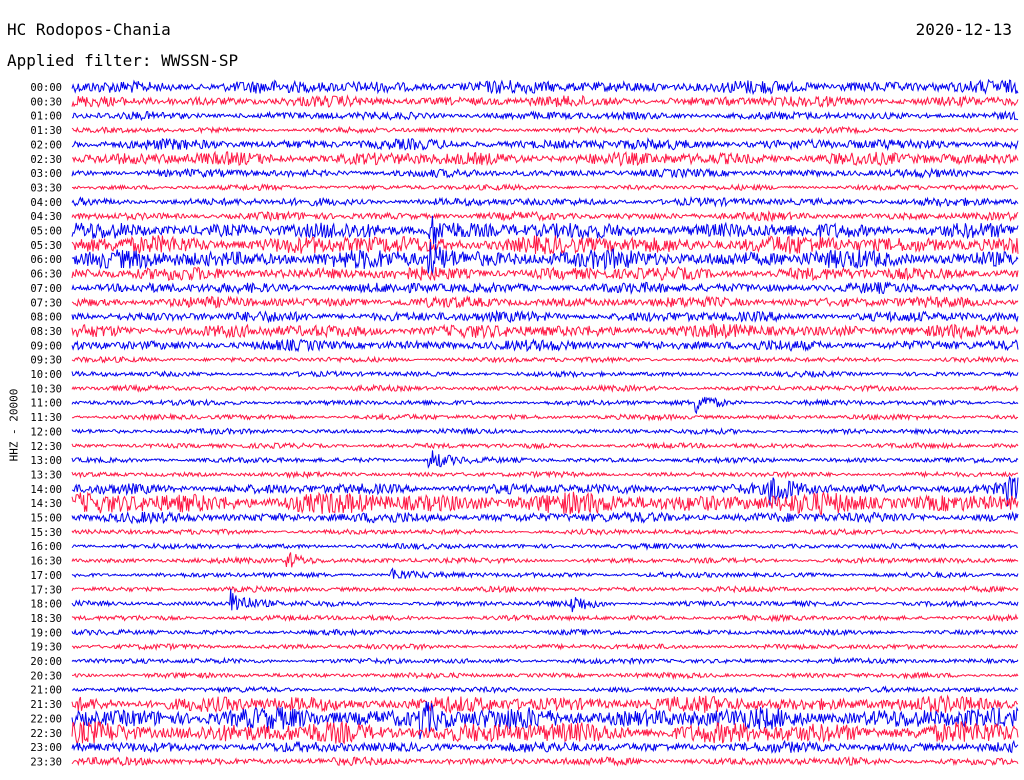 This screenshot has height=780, width=1024. What do you see at coordinates (46, 576) in the screenshot?
I see `y-tick-label: 17:00` at bounding box center [46, 576].